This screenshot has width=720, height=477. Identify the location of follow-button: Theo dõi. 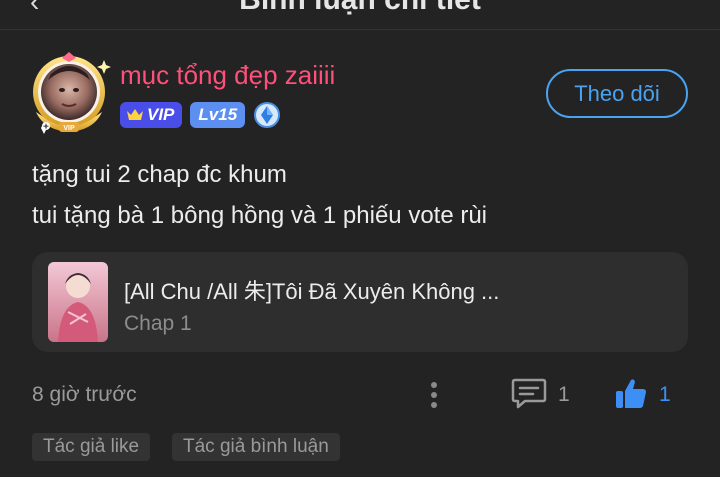
(617, 93).